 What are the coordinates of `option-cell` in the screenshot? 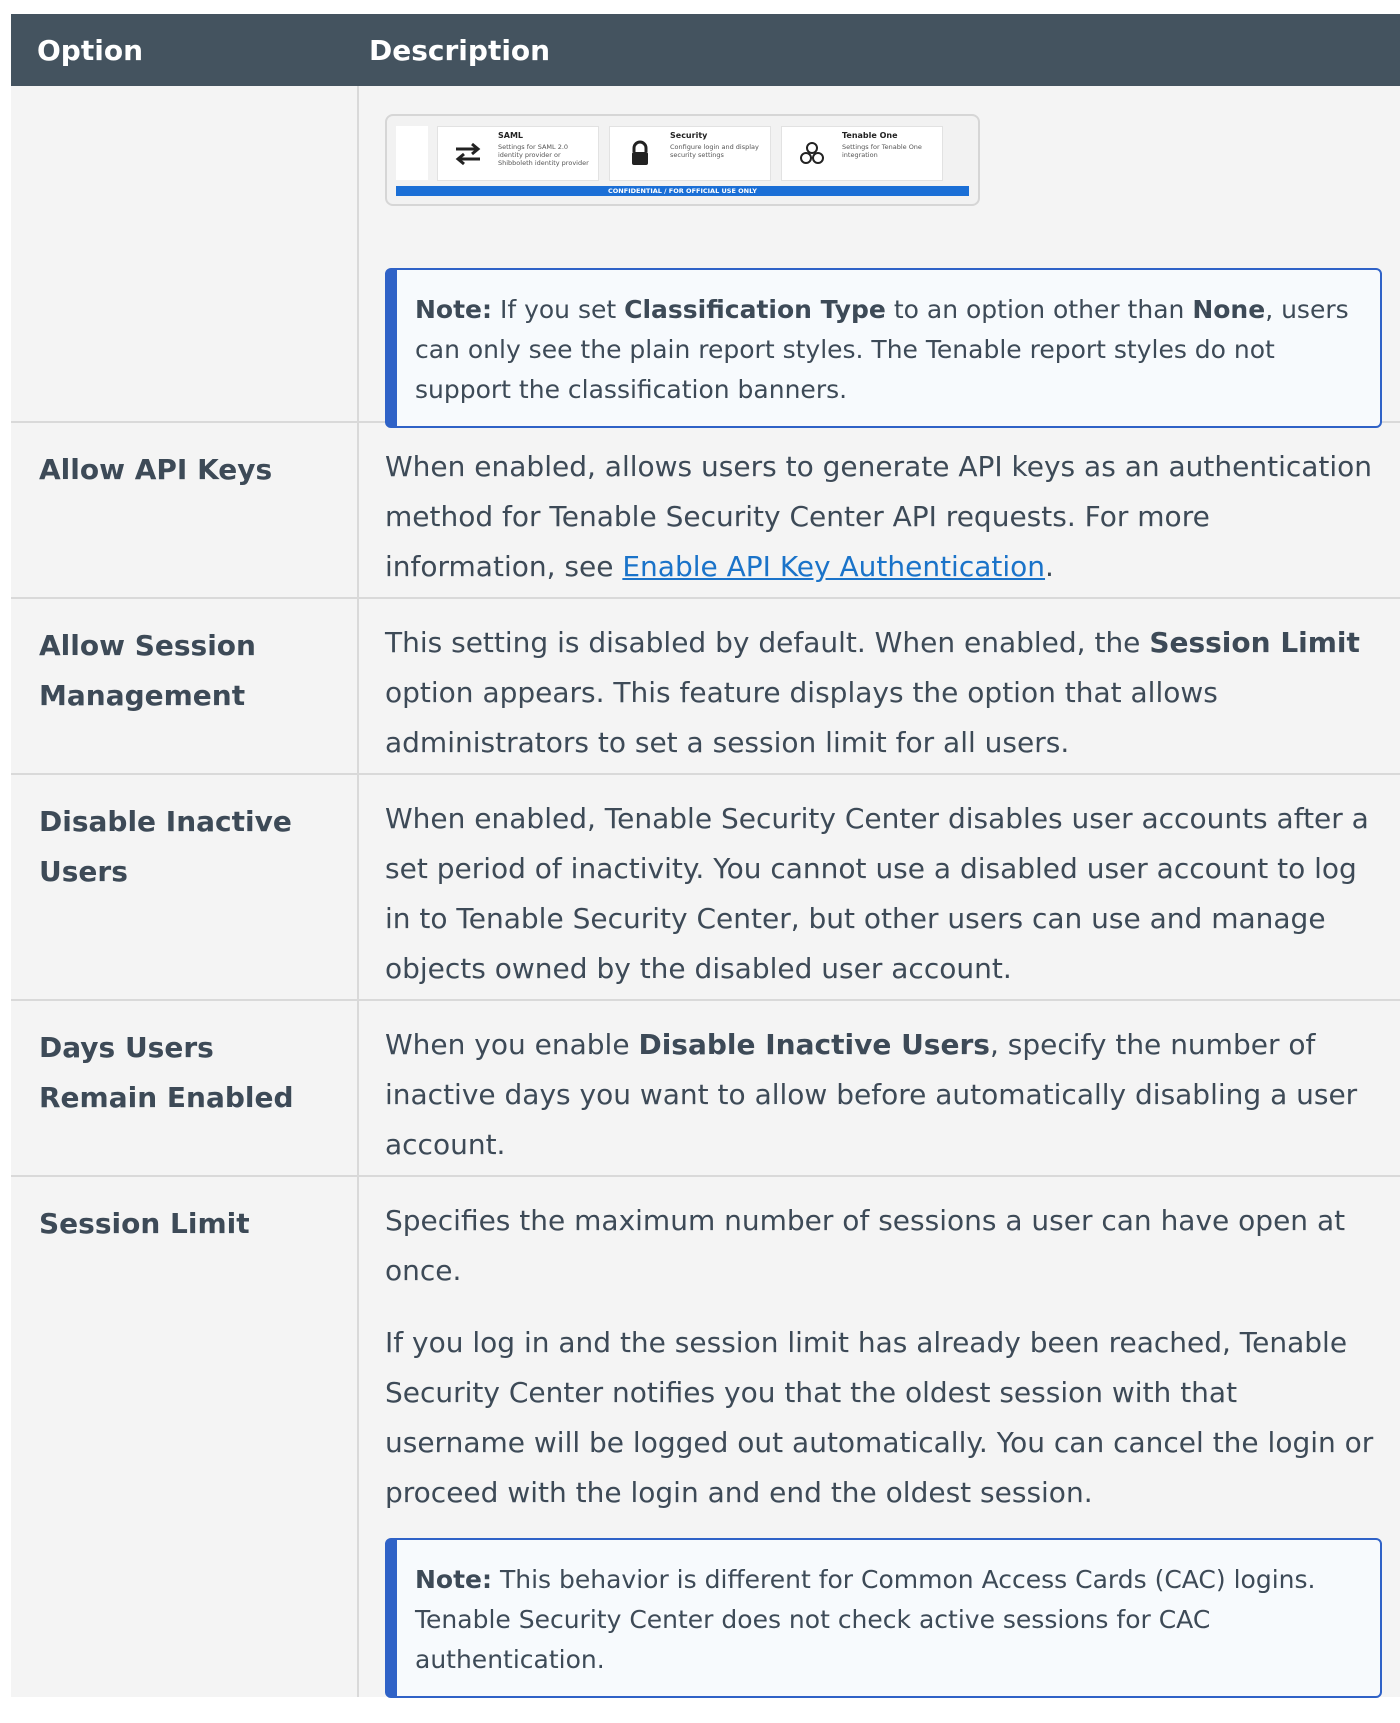 It's located at (185, 253).